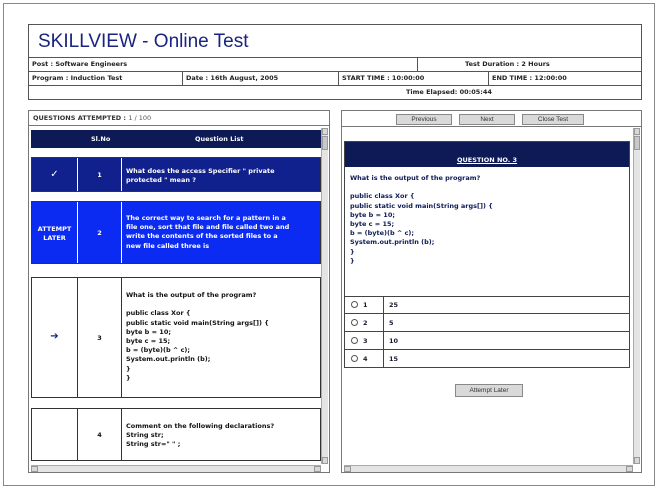 This screenshot has width=658, height=489. I want to click on attempt-later-button: Attempt Later, so click(489, 390).